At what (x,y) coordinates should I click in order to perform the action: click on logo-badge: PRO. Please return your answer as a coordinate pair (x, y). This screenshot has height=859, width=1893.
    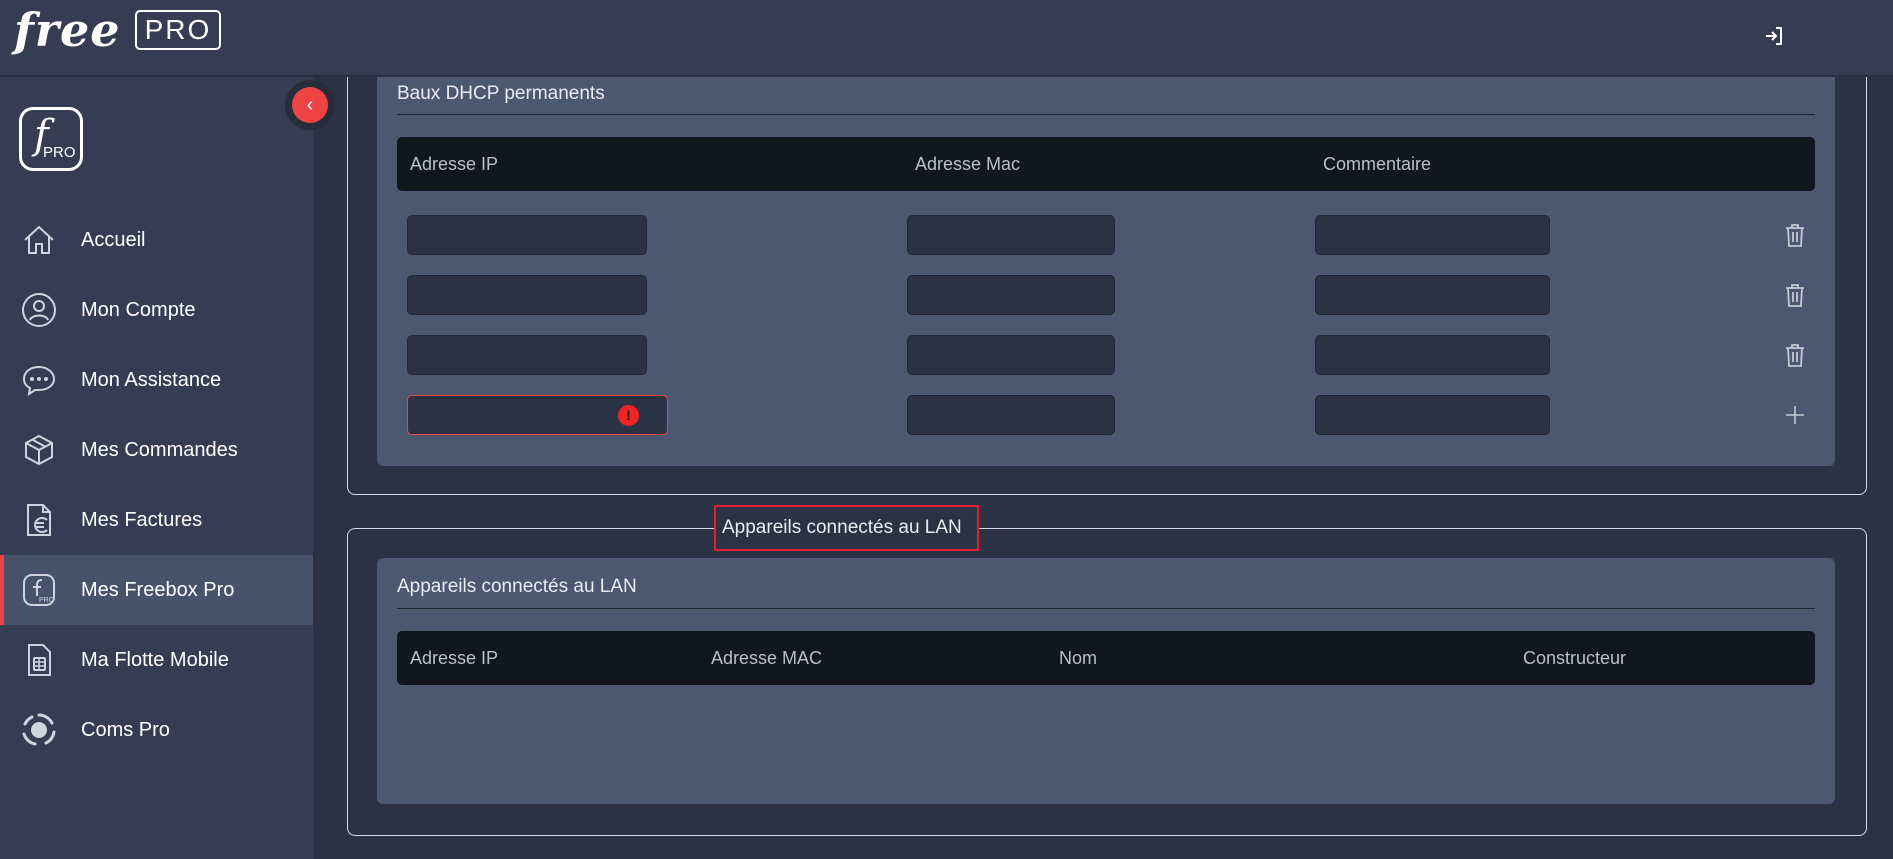
    Looking at the image, I should click on (178, 30).